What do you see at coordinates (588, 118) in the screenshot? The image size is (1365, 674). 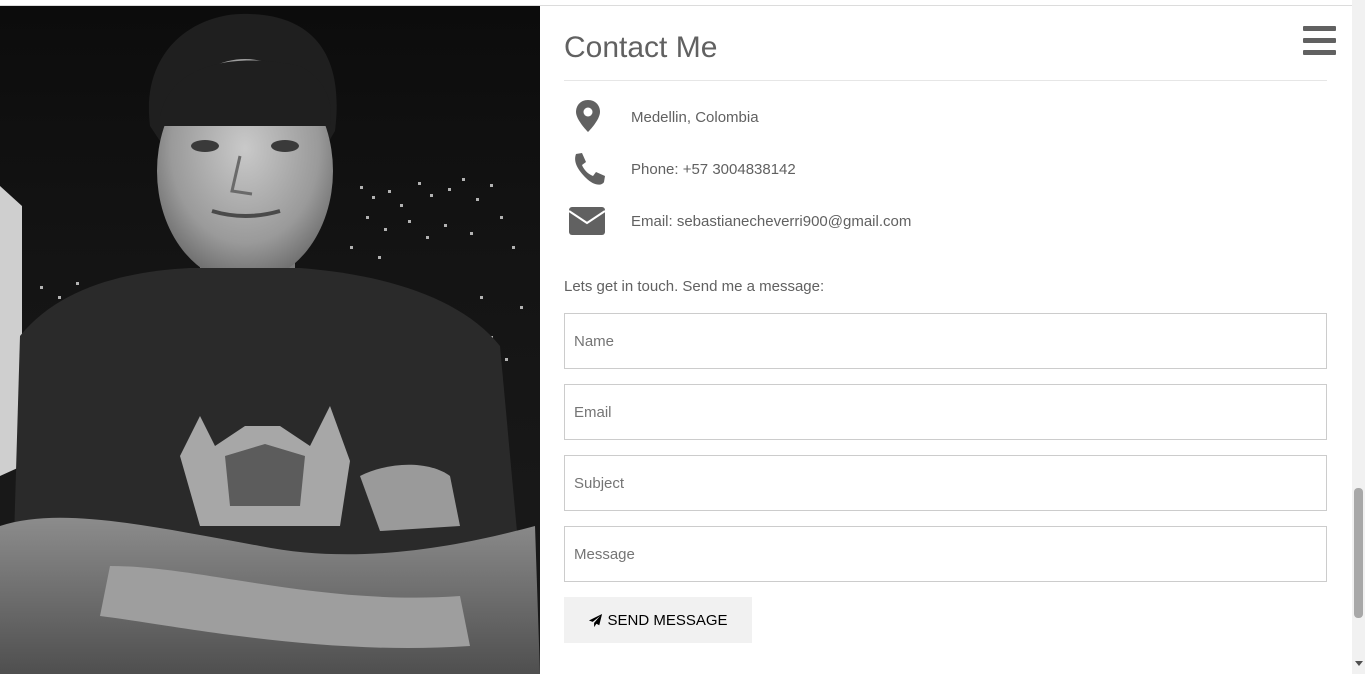 I see `map-marker-icon` at bounding box center [588, 118].